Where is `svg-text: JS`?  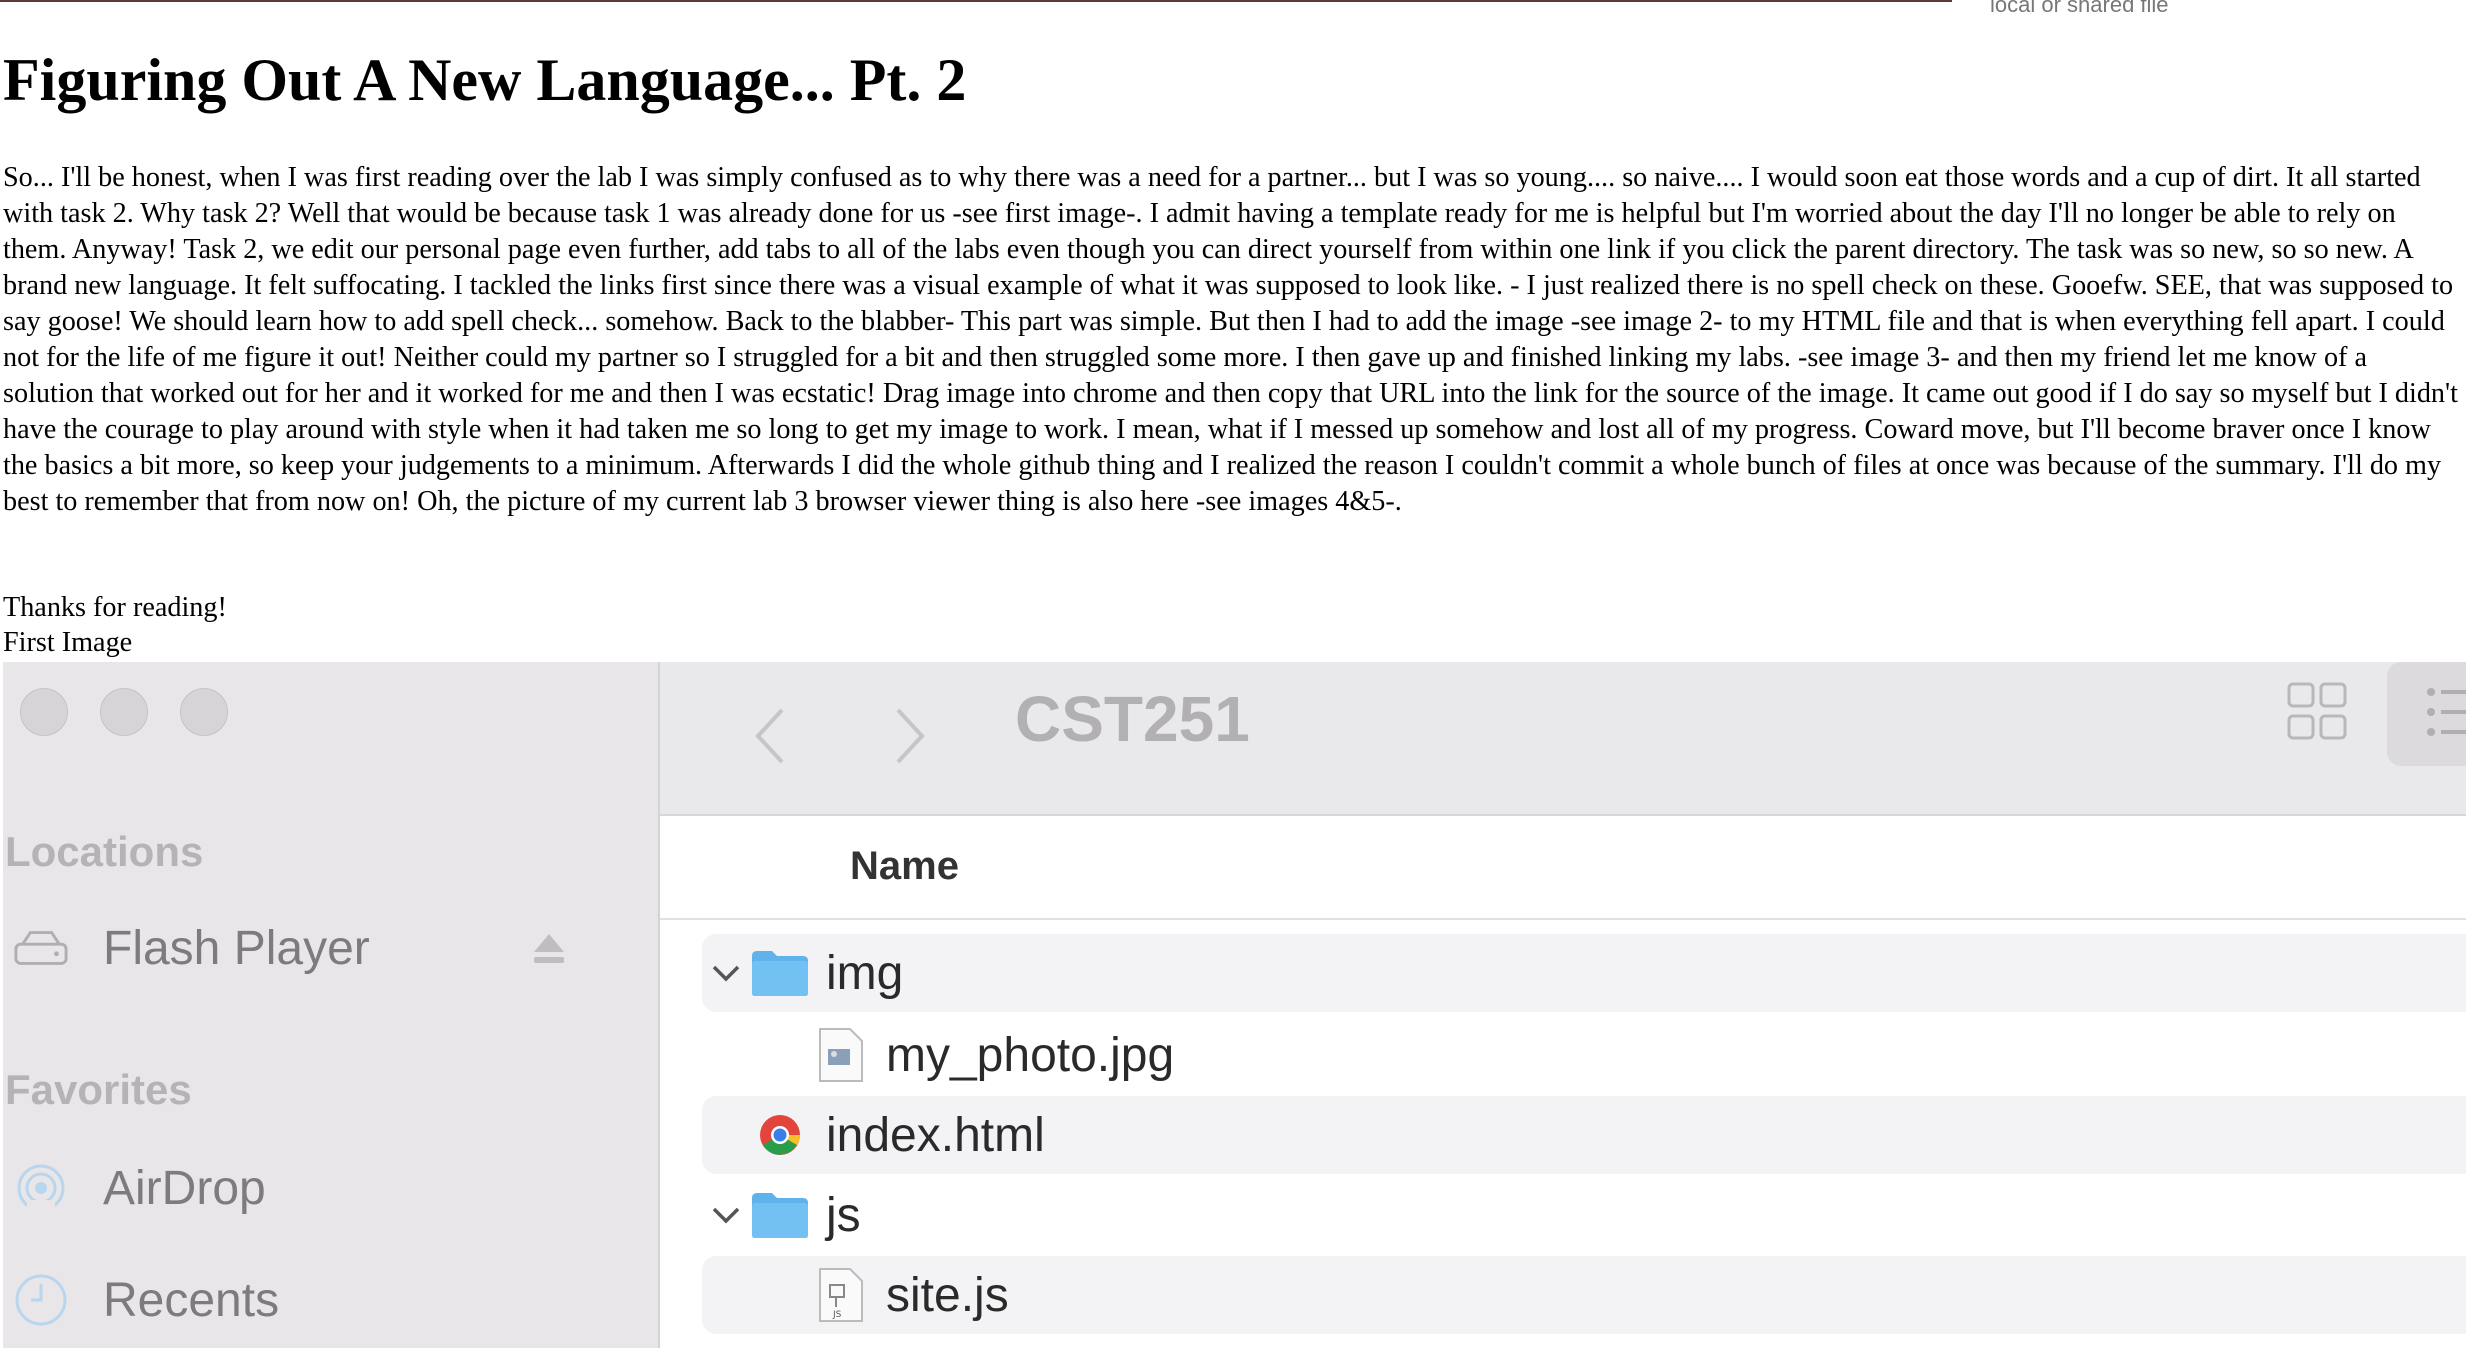
svg-text: JS is located at coordinates (837, 1315).